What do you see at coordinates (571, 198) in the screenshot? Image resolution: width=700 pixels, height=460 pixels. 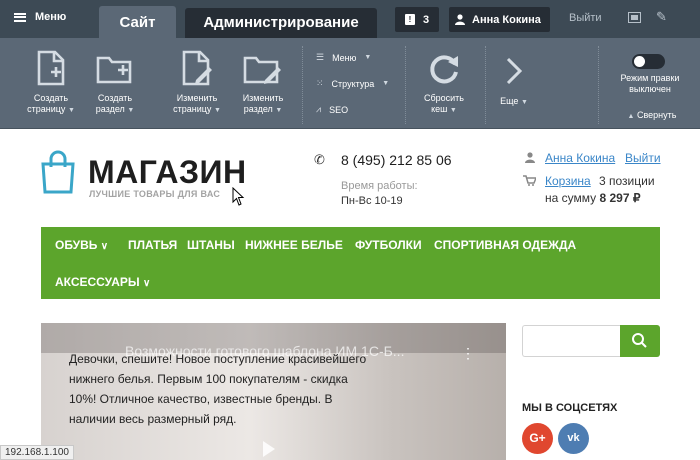 I see `cart-sum-label: на сумму` at bounding box center [571, 198].